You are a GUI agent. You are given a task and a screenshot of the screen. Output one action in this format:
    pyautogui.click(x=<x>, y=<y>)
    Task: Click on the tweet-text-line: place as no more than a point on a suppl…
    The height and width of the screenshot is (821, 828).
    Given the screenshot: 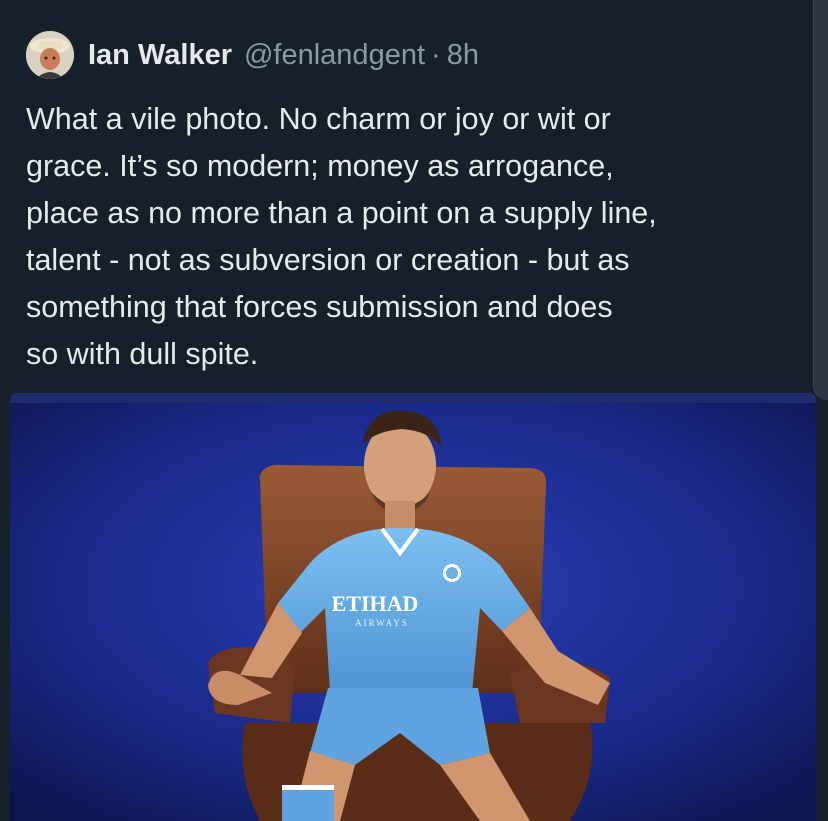 What is the action you would take?
    pyautogui.click(x=341, y=213)
    